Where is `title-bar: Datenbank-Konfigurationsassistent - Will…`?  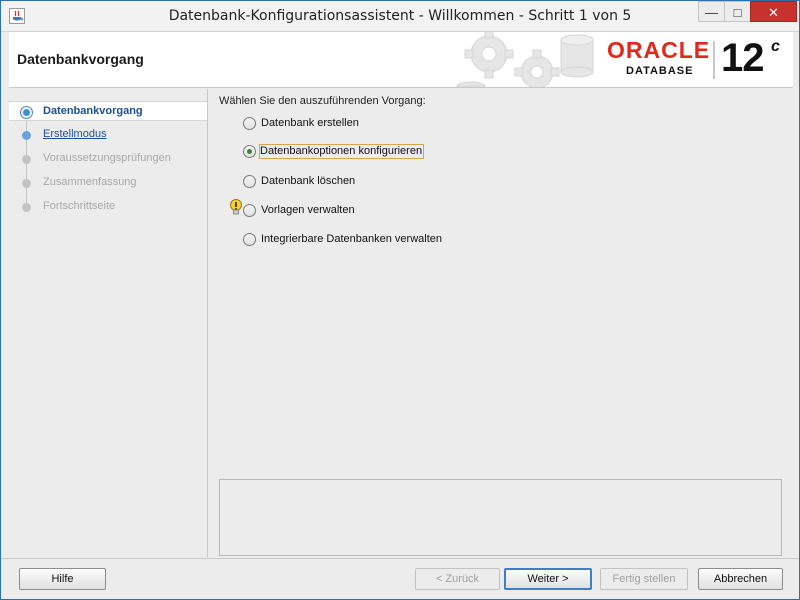 title-bar: Datenbank-Konfigurationsassistent - Will… is located at coordinates (400, 16).